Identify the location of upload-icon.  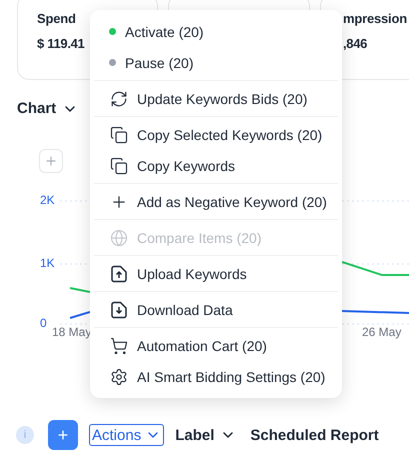
(119, 273).